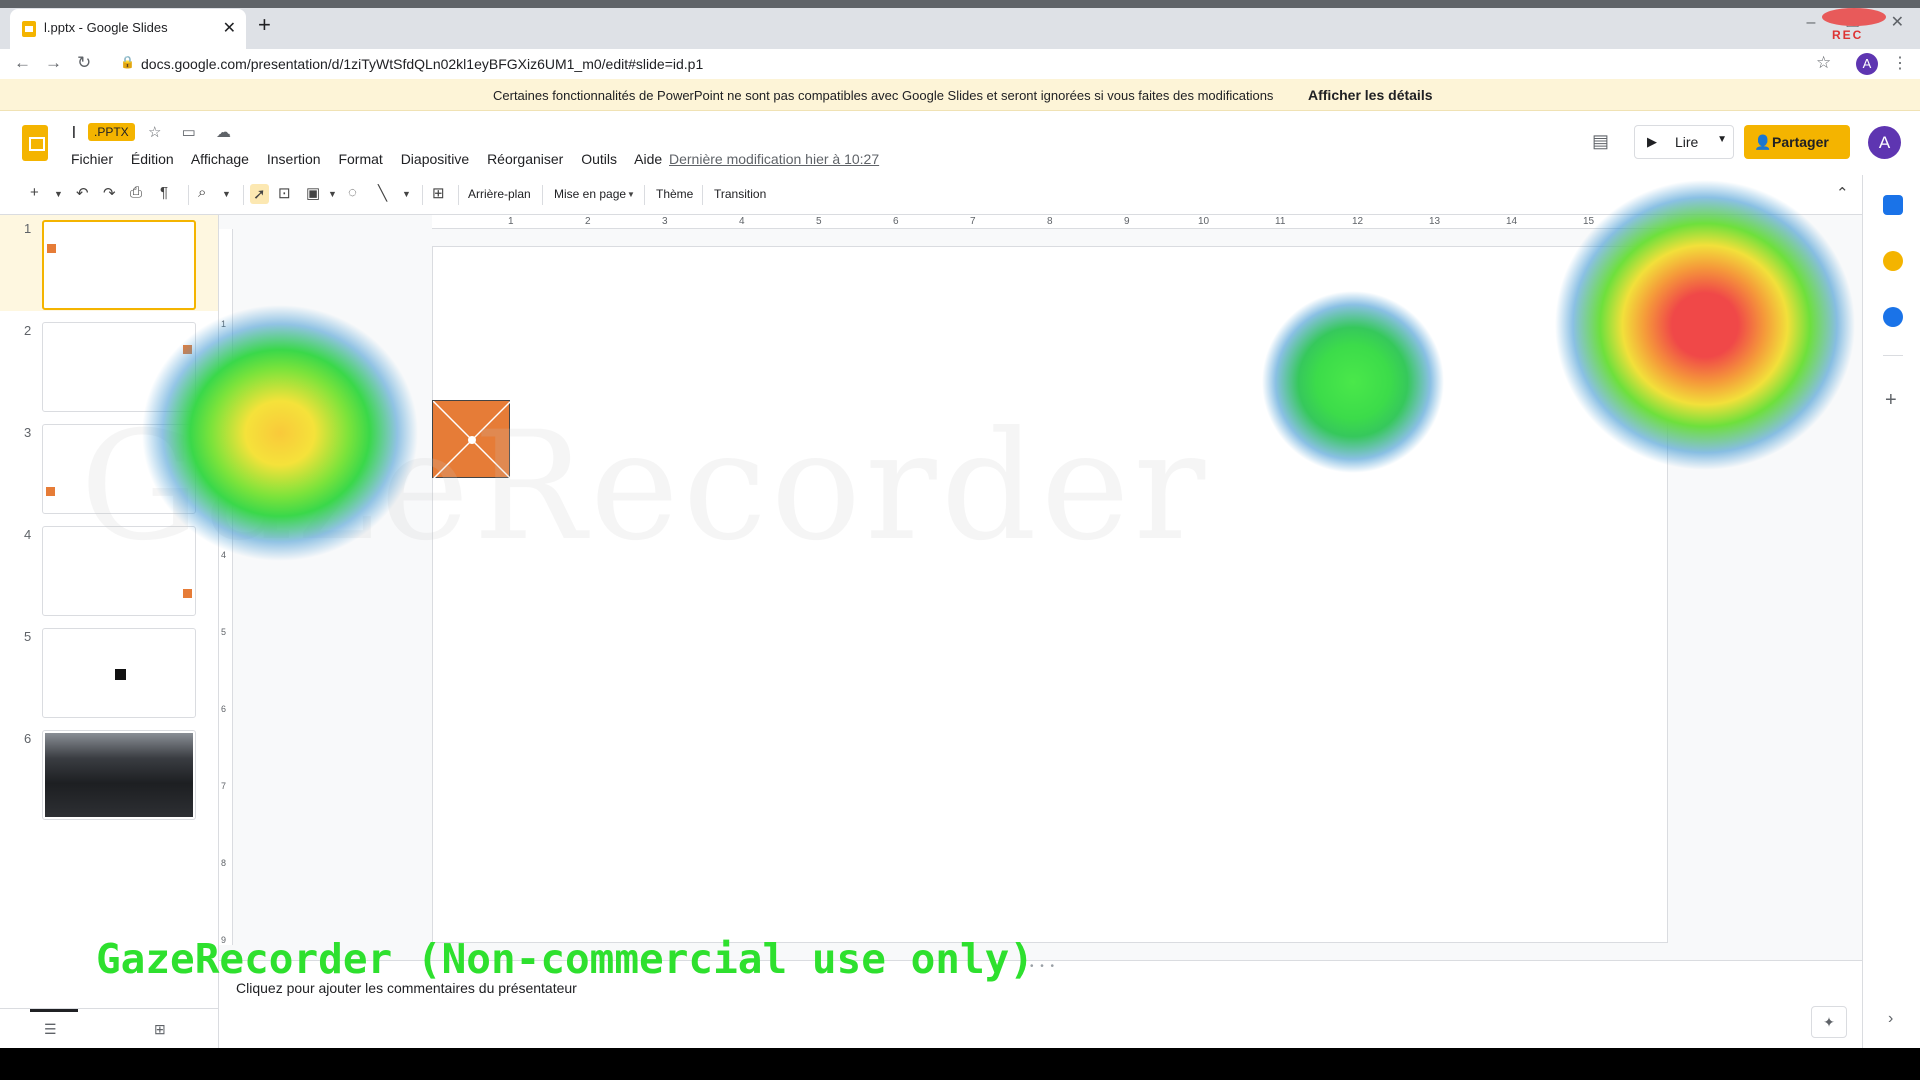  Describe the element at coordinates (406, 194) in the screenshot. I see `line-dropdown-icon: ▼` at that location.